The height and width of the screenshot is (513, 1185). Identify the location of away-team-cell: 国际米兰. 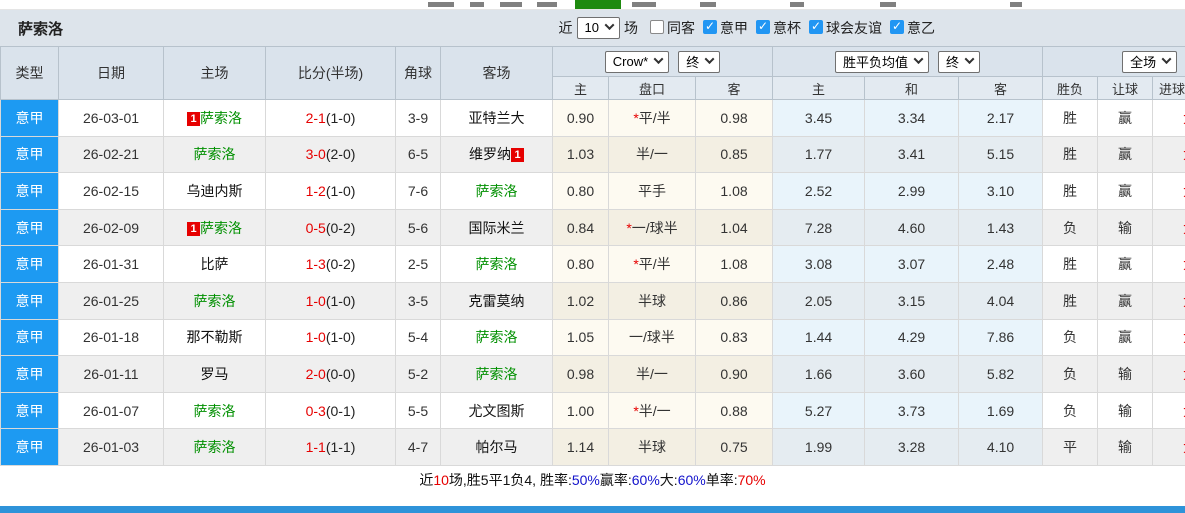
(496, 227).